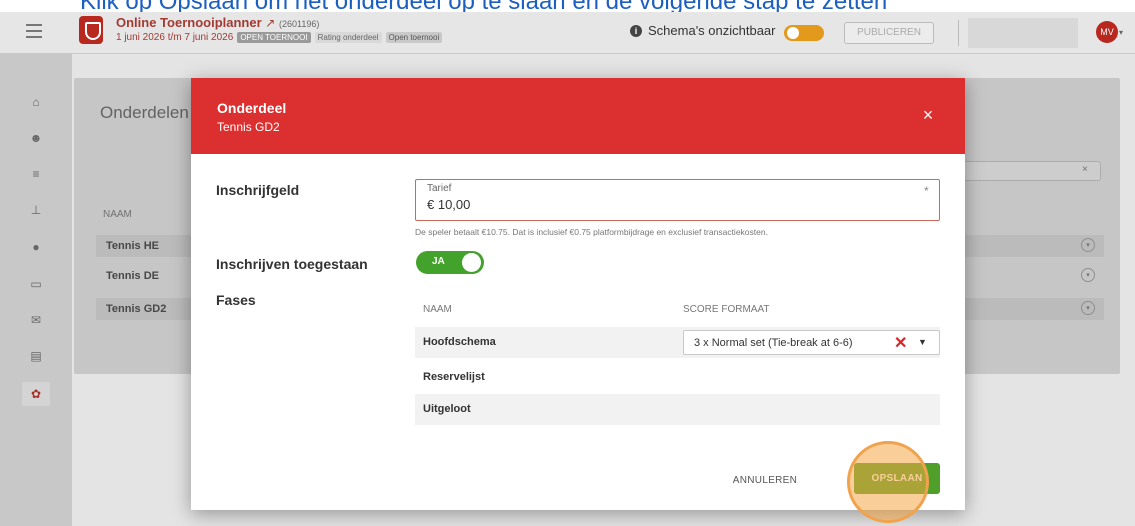 This screenshot has height=526, width=1135. I want to click on external-link-icon: ↗, so click(270, 23).